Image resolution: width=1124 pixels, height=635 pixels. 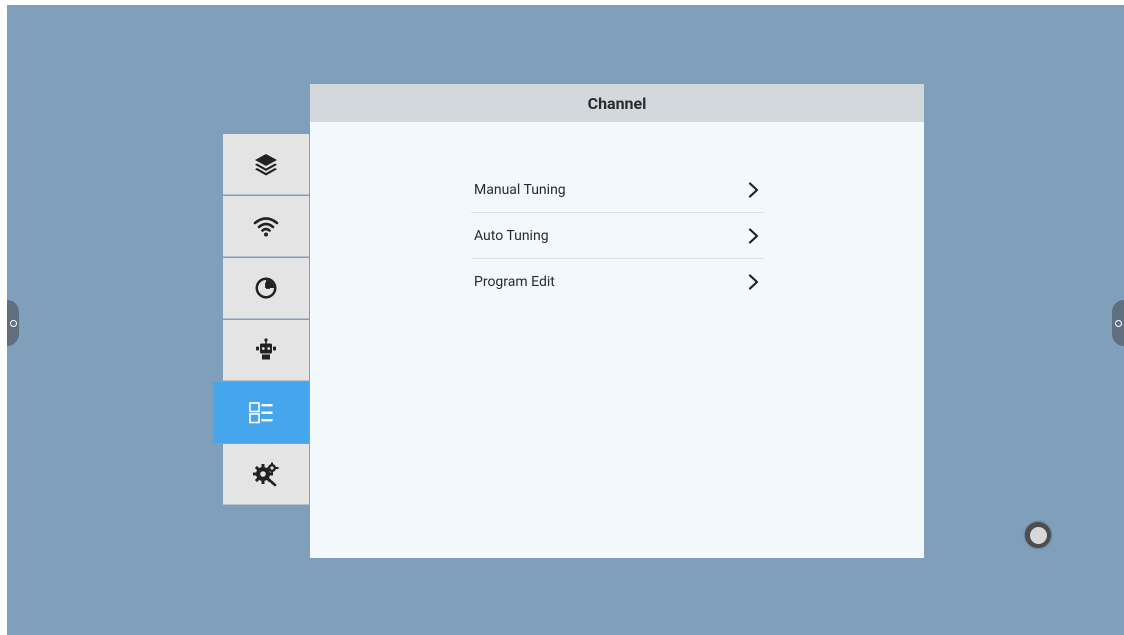 I want to click on menu-item-label: Manual Tuning, so click(x=520, y=189).